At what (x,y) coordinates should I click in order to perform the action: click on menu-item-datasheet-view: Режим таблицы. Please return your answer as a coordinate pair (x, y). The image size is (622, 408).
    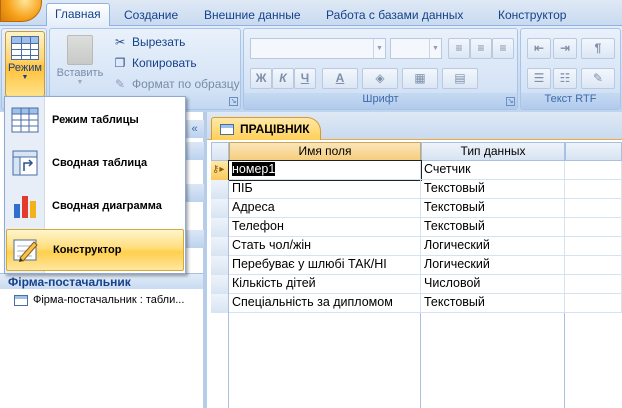
    Looking at the image, I should click on (95, 120).